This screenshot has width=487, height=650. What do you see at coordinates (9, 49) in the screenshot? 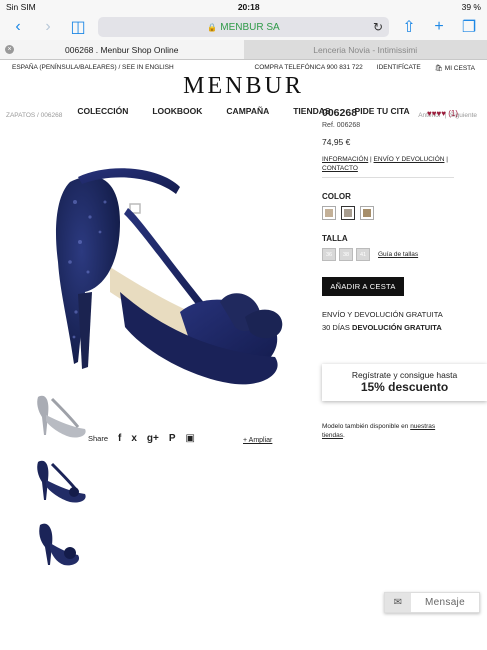
I see `close-icon: ×` at bounding box center [9, 49].